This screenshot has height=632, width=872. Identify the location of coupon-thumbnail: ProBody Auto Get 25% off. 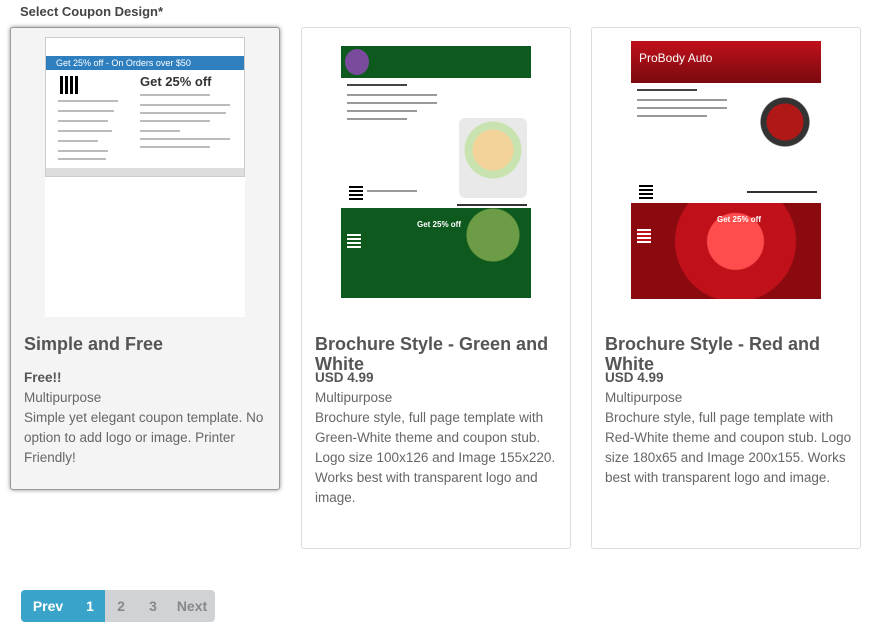
(731, 181).